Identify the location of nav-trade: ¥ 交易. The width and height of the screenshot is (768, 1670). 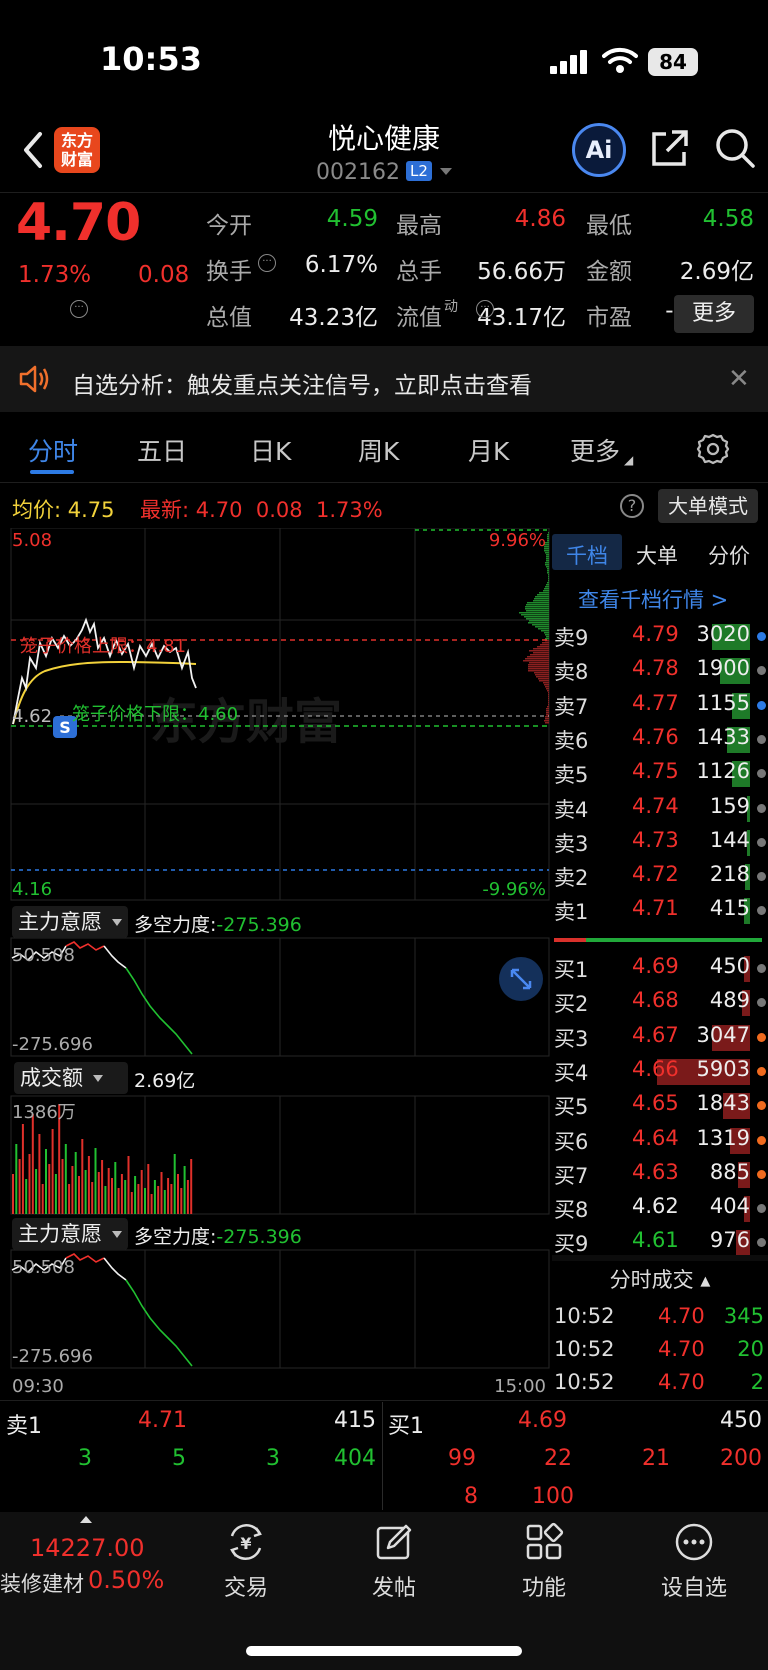
(246, 1562).